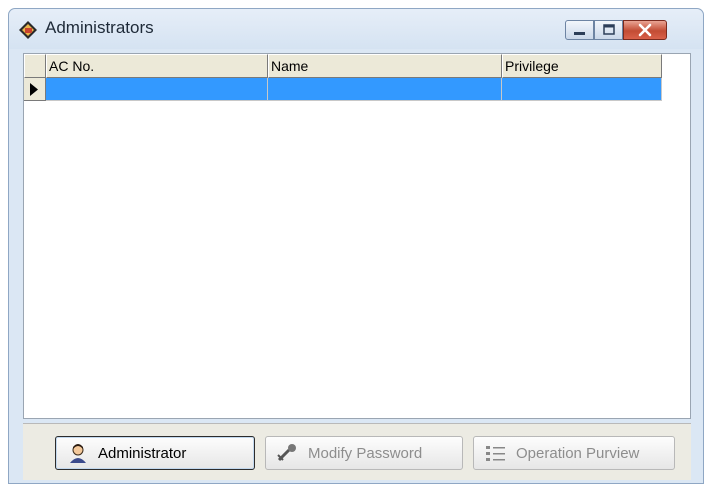  I want to click on row-indicator, so click(35, 89).